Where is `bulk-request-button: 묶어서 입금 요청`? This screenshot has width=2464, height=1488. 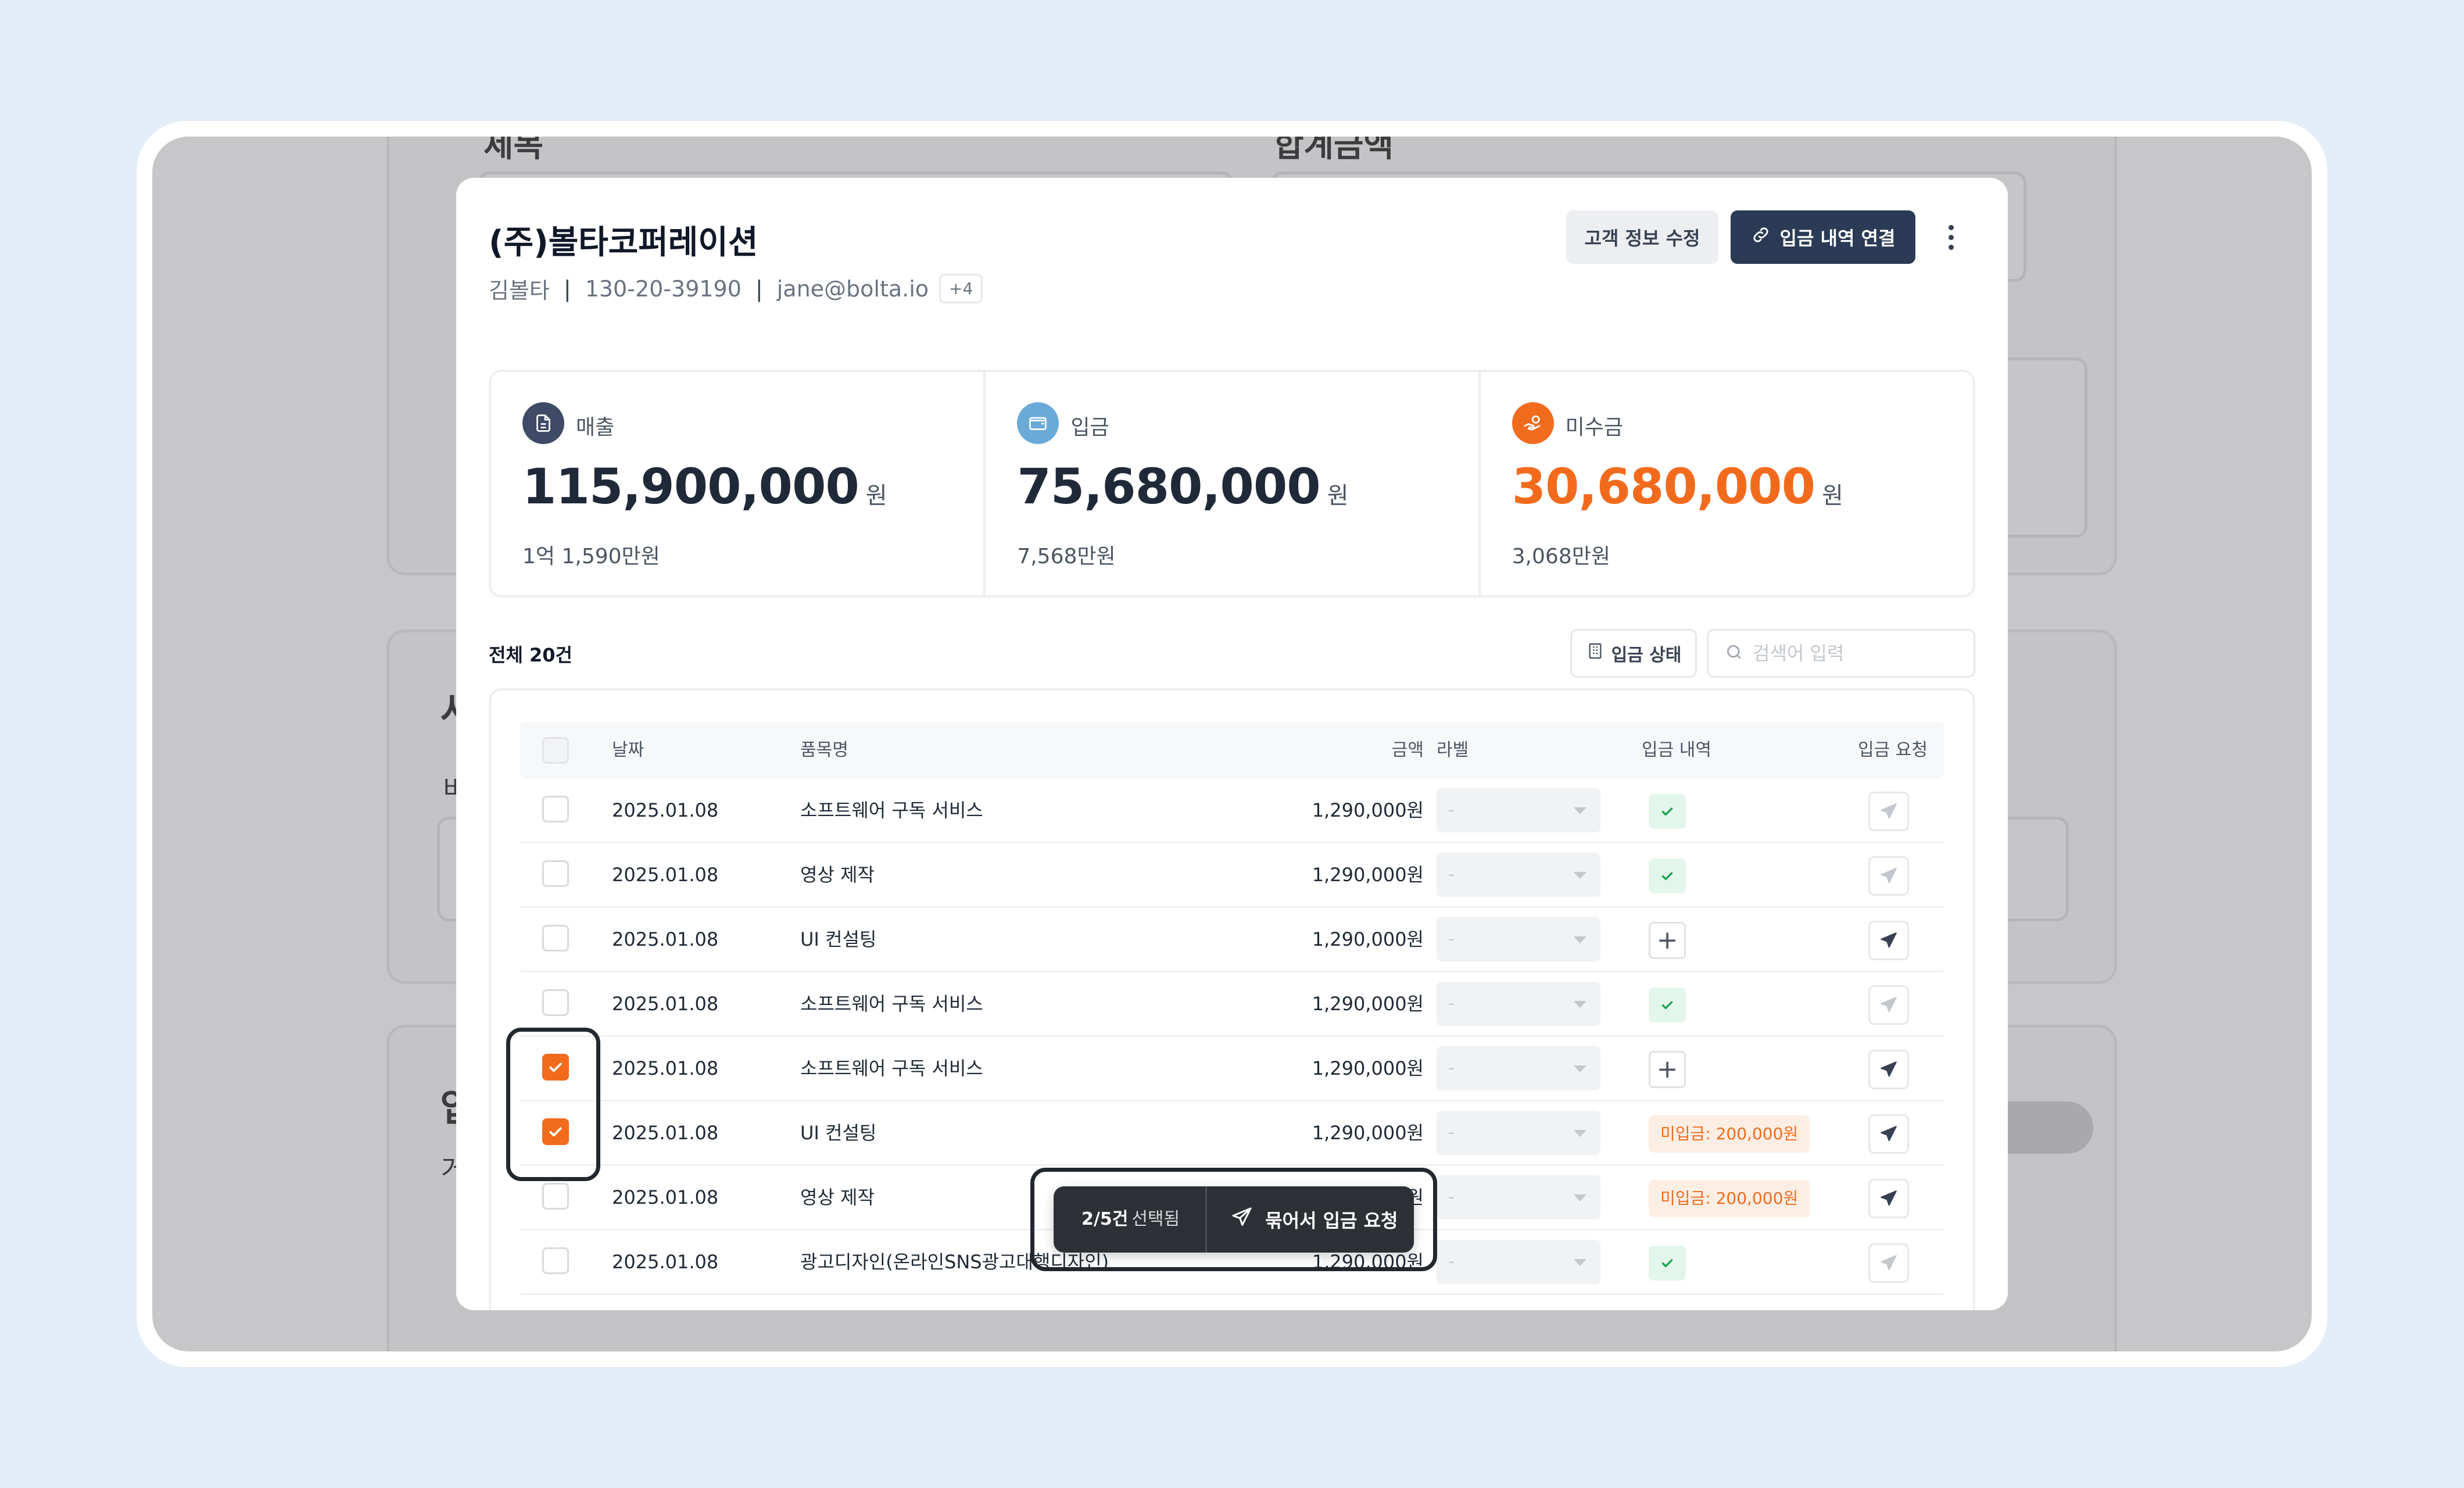 bulk-request-button: 묶어서 입금 요청 is located at coordinates (1302, 1219).